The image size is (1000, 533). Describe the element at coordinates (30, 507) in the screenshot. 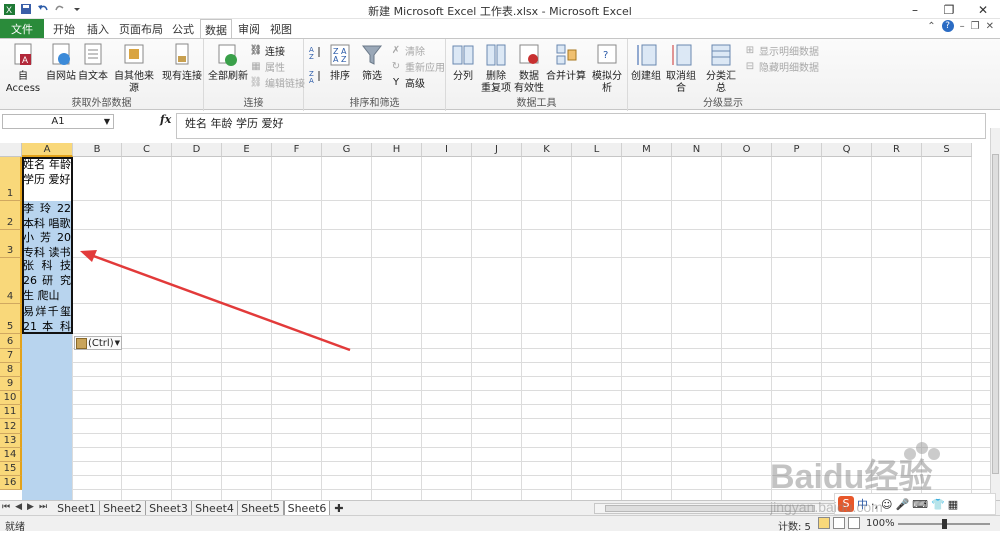

I see `next-sheet-icon: ▶` at that location.